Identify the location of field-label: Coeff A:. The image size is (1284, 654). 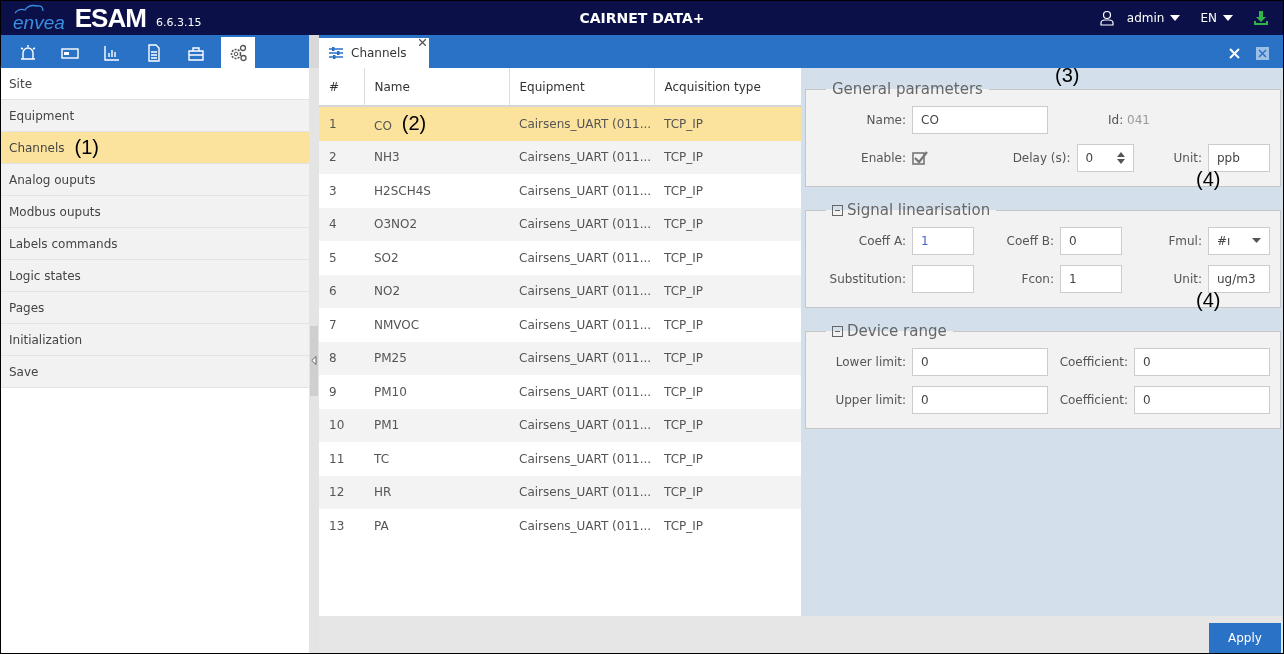
(882, 241).